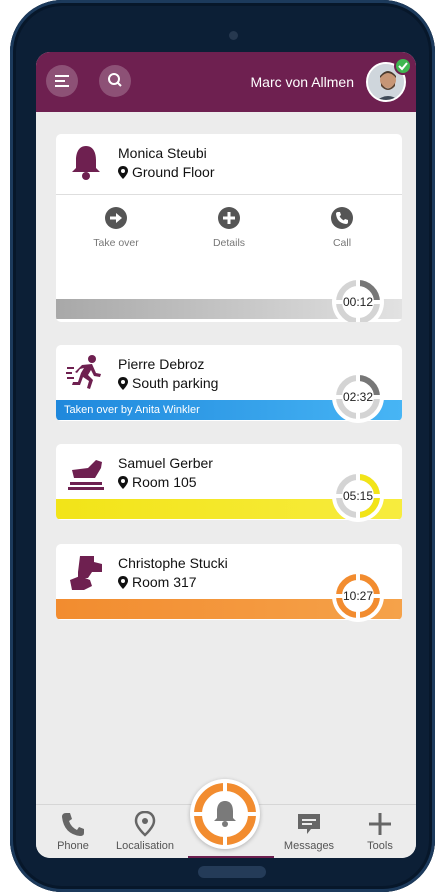  Describe the element at coordinates (403, 66) in the screenshot. I see `online-status-icon` at that location.